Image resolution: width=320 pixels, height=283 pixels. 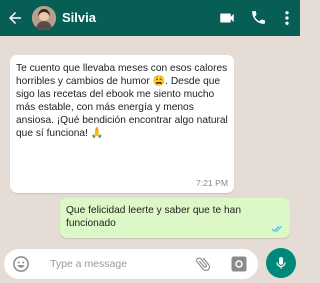 I want to click on camera-icon, so click(x=239, y=264).